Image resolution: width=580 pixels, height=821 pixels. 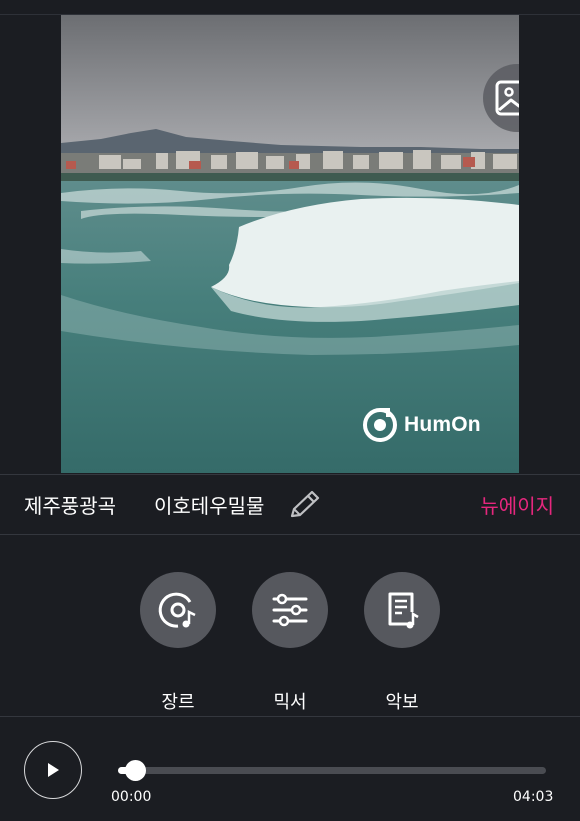 What do you see at coordinates (442, 424) in the screenshot?
I see `watermark-text: HumOn` at bounding box center [442, 424].